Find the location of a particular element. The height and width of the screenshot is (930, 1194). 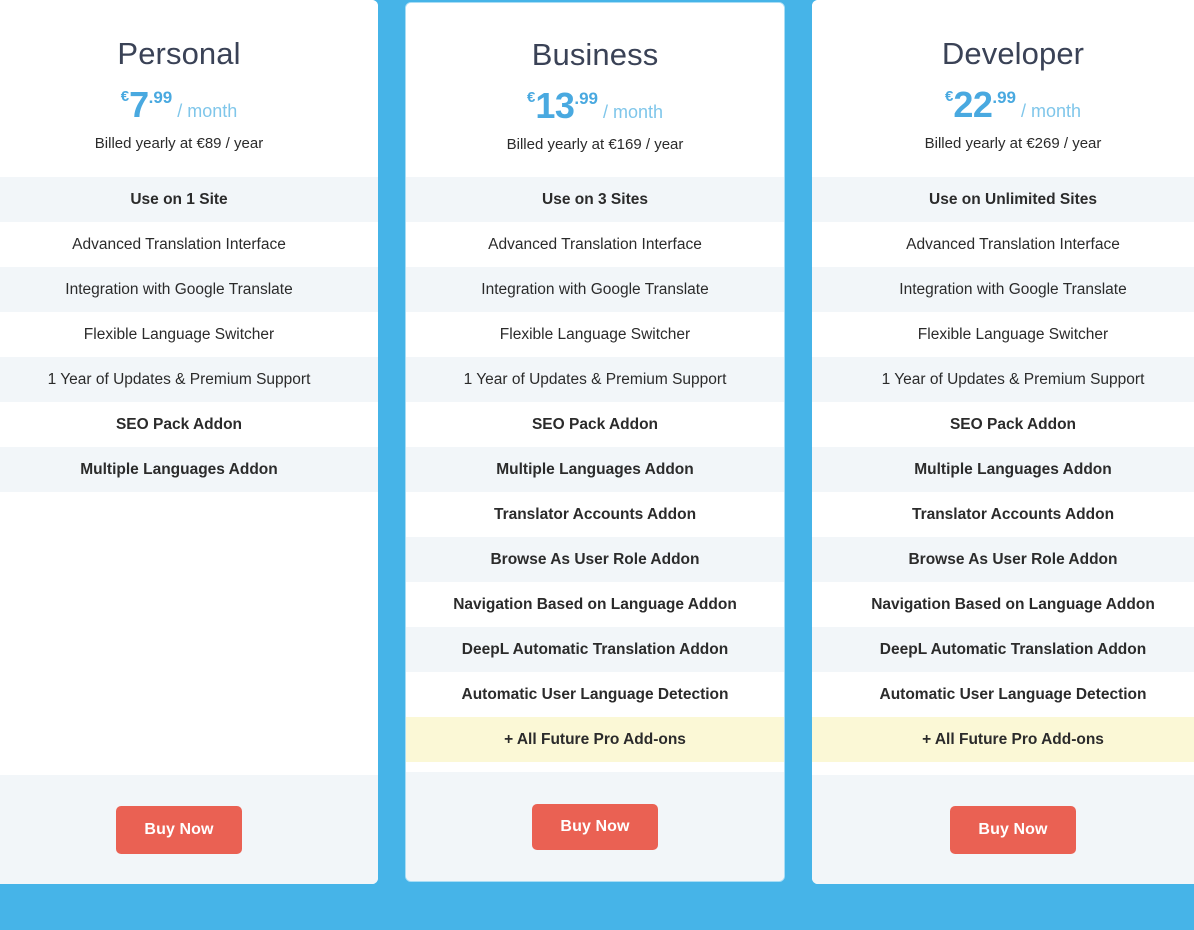

price-amount: 13 is located at coordinates (555, 105).